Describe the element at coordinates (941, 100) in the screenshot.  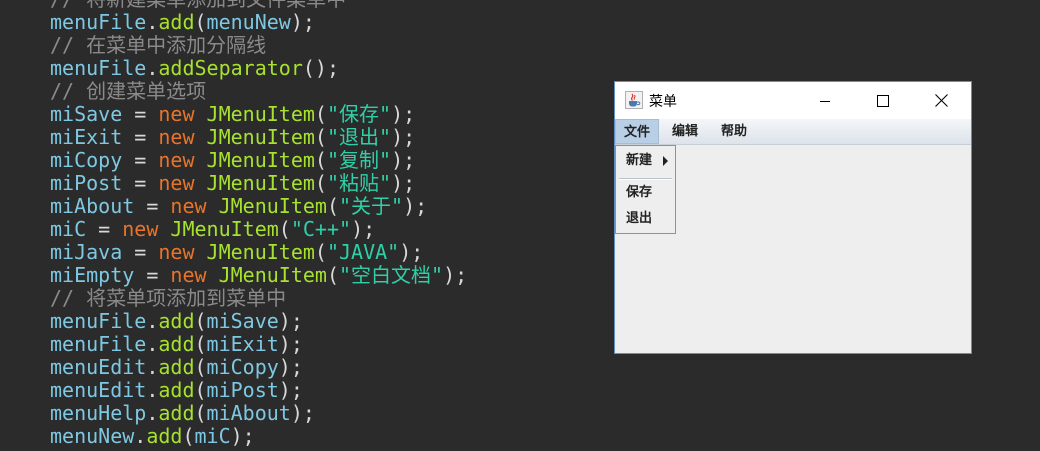
I see `close-button` at that location.